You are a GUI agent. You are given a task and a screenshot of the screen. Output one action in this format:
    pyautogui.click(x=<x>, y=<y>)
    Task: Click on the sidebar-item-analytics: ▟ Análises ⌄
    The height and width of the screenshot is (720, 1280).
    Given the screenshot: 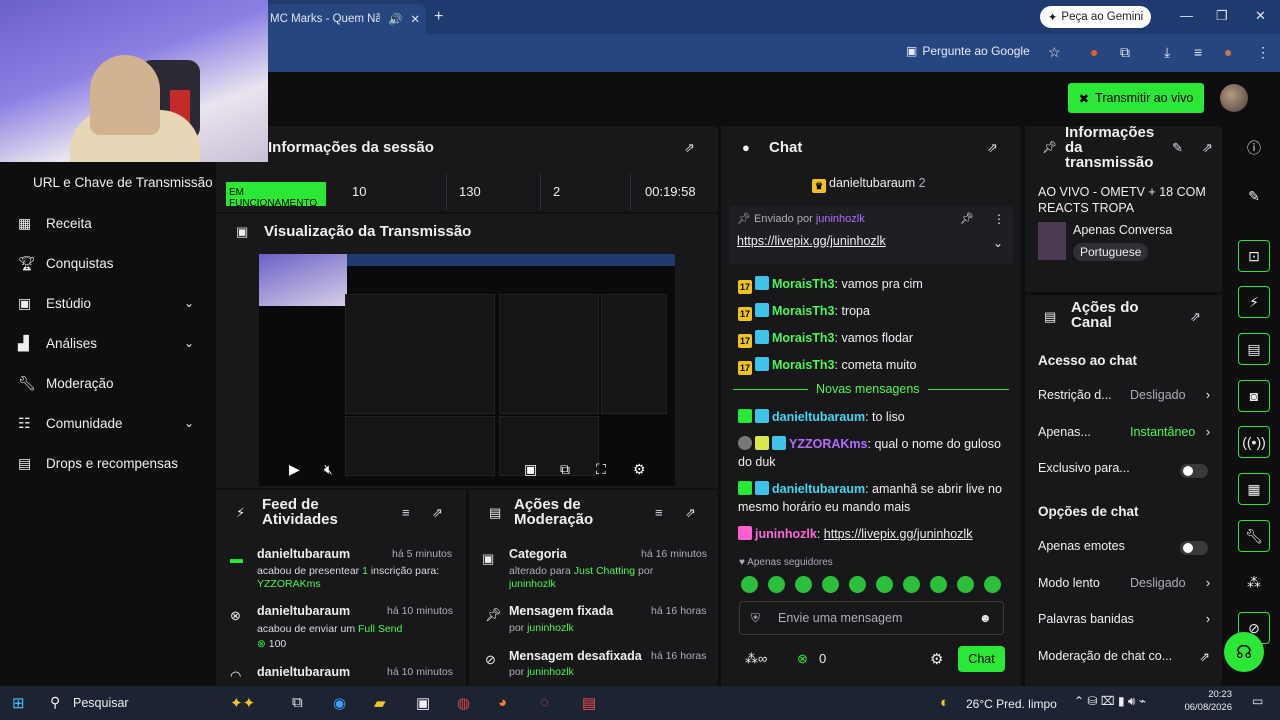 What is the action you would take?
    pyautogui.click(x=108, y=343)
    